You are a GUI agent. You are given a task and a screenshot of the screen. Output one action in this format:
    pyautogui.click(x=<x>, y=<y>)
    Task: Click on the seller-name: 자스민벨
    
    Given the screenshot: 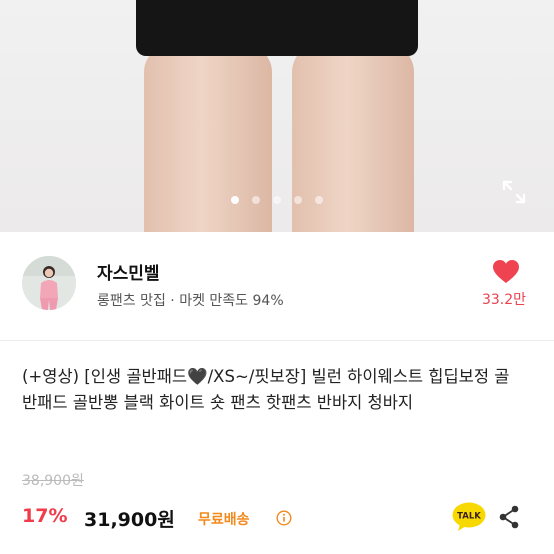 What is the action you would take?
    pyautogui.click(x=128, y=271)
    